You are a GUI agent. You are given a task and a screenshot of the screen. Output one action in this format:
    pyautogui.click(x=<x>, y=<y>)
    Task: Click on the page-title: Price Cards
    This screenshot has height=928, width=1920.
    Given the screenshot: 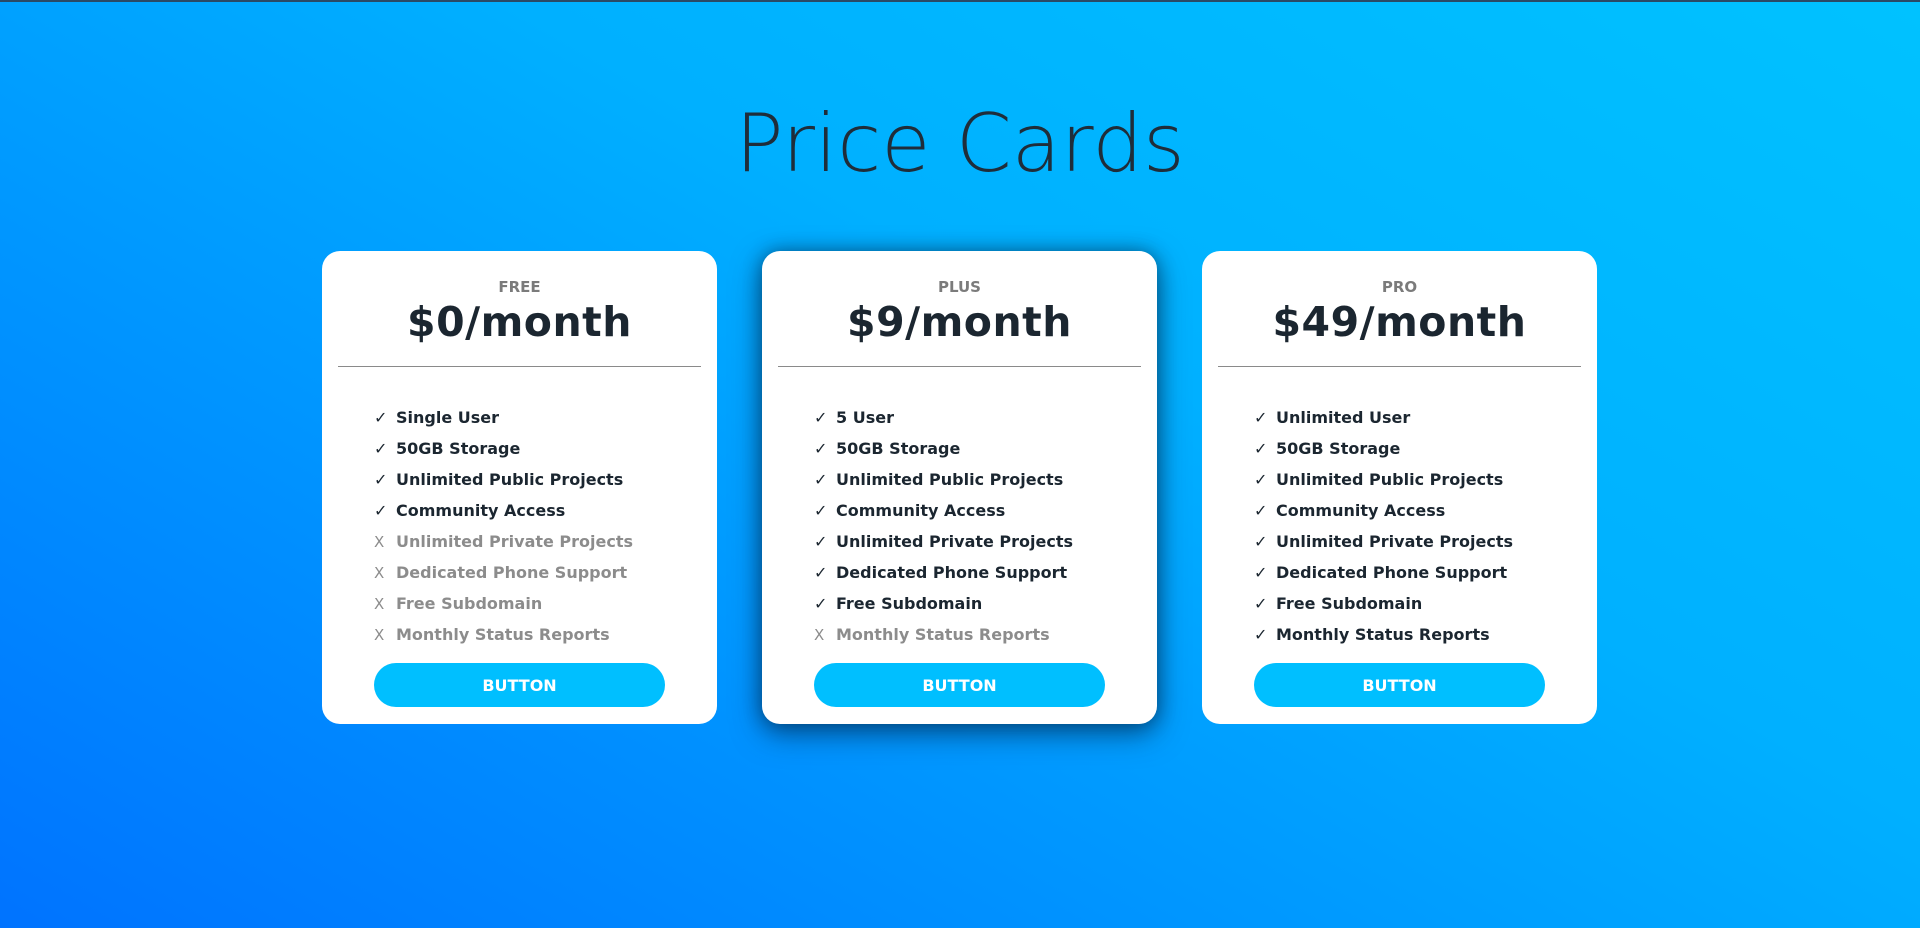 What is the action you would take?
    pyautogui.click(x=960, y=143)
    